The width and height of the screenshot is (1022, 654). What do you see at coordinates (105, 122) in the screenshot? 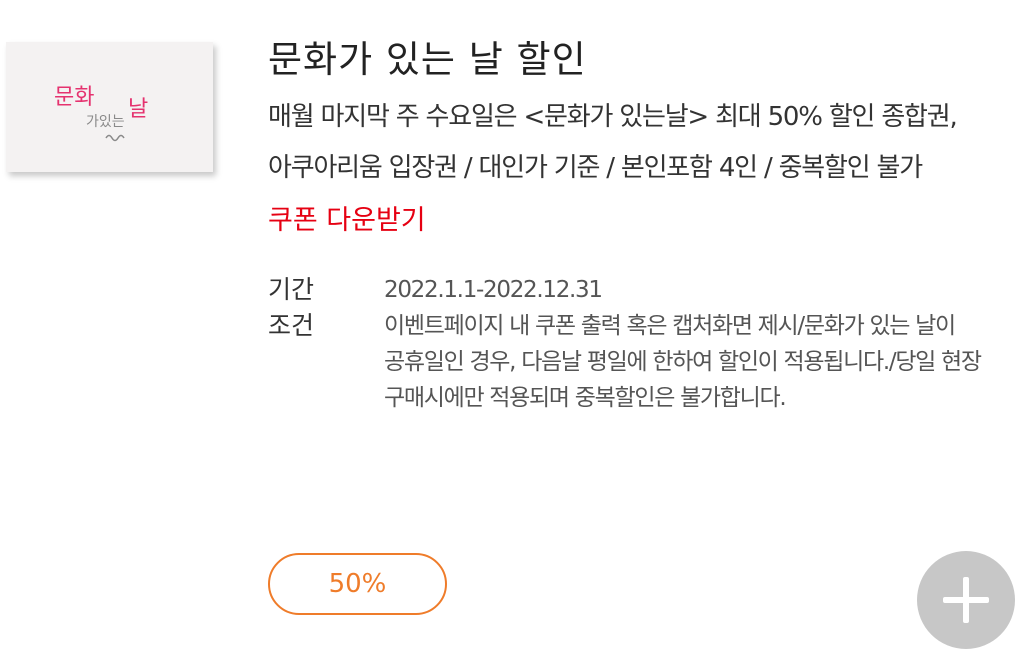
I see `logo-text-gray: 가있는` at bounding box center [105, 122].